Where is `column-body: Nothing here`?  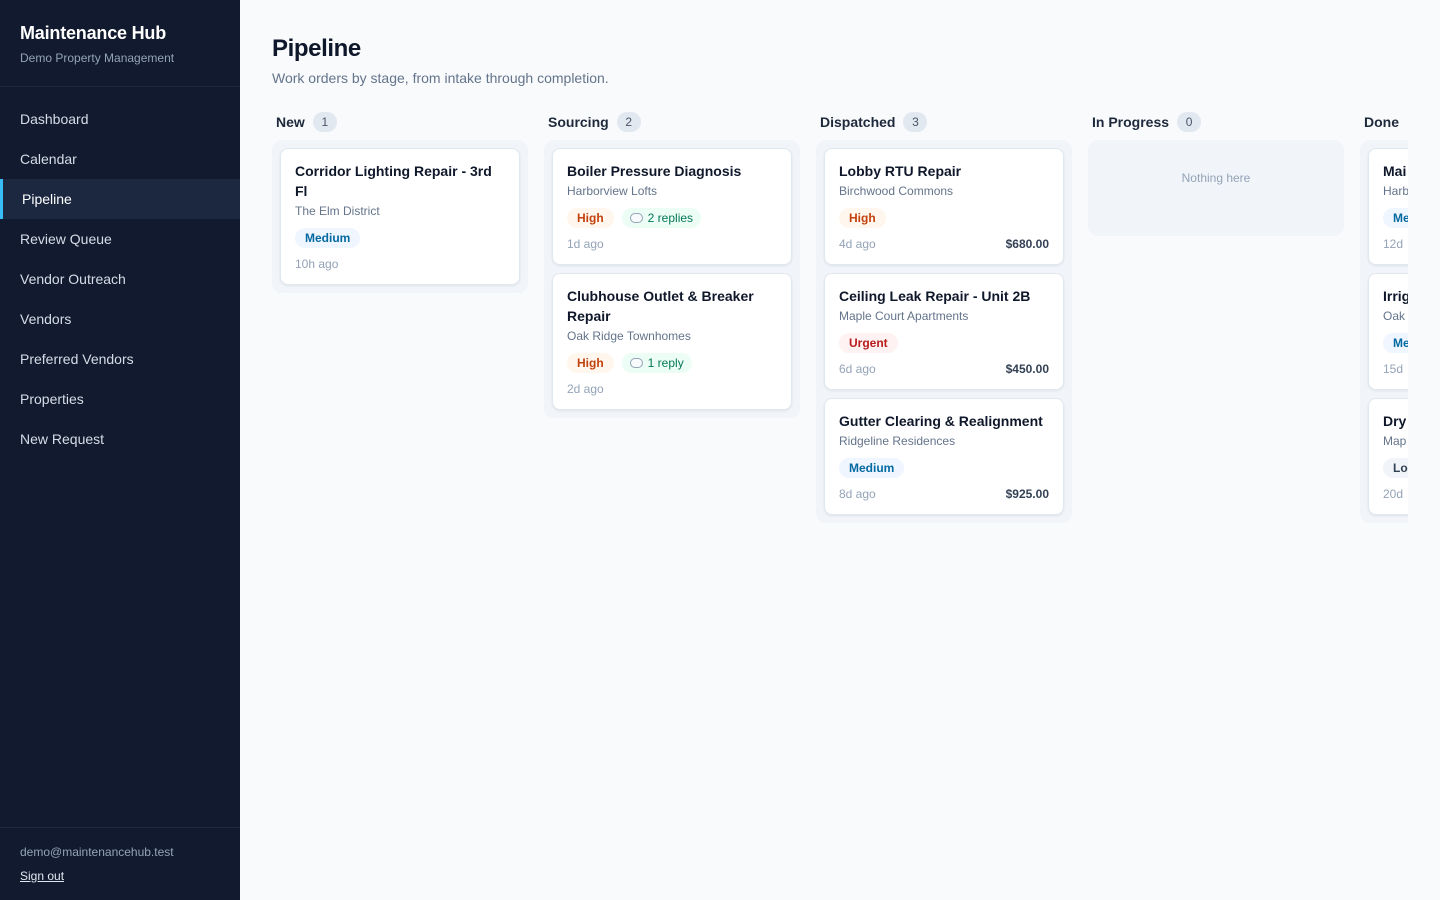
column-body: Nothing here is located at coordinates (1216, 188).